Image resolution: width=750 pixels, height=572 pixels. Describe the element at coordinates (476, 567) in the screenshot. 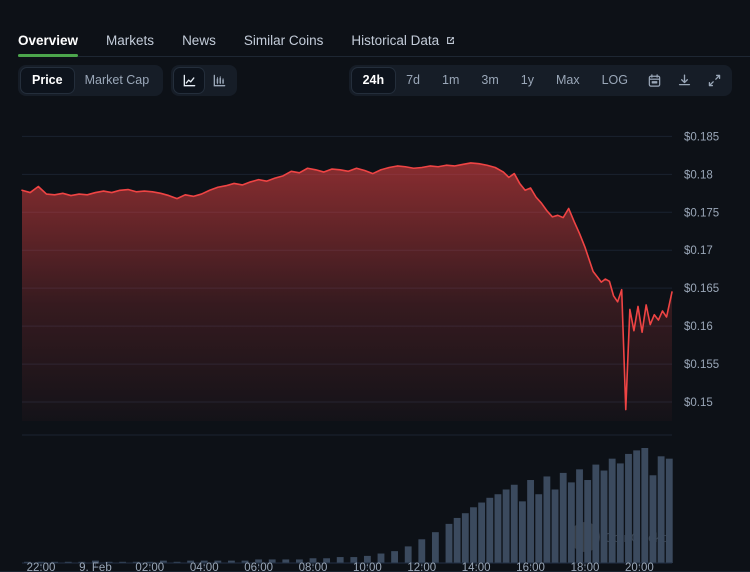

I see `x-axis-label: 14:00` at that location.